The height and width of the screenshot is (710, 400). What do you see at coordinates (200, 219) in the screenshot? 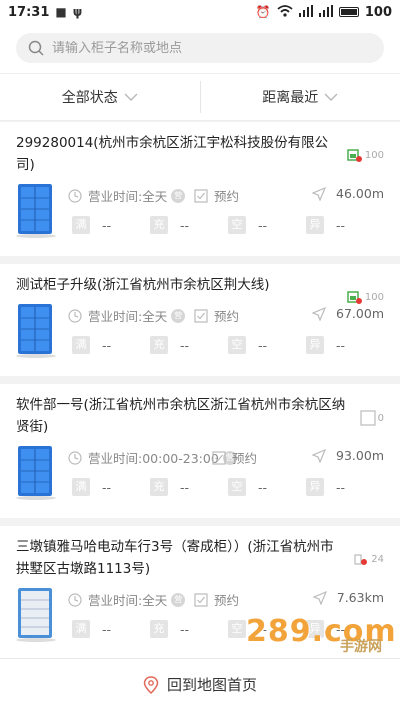
I see `card-body: 营业时间:全天 营 预约 46.00m 满 -- 充 -- 空 -- 异 --` at bounding box center [200, 219].